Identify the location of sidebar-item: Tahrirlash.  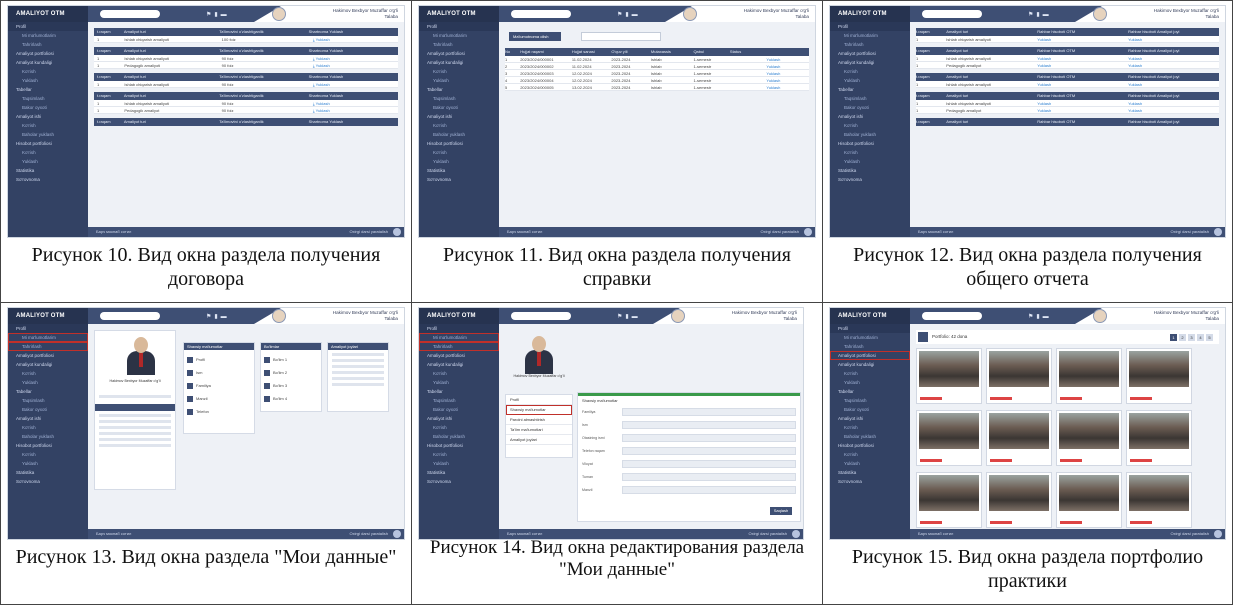
(48, 44).